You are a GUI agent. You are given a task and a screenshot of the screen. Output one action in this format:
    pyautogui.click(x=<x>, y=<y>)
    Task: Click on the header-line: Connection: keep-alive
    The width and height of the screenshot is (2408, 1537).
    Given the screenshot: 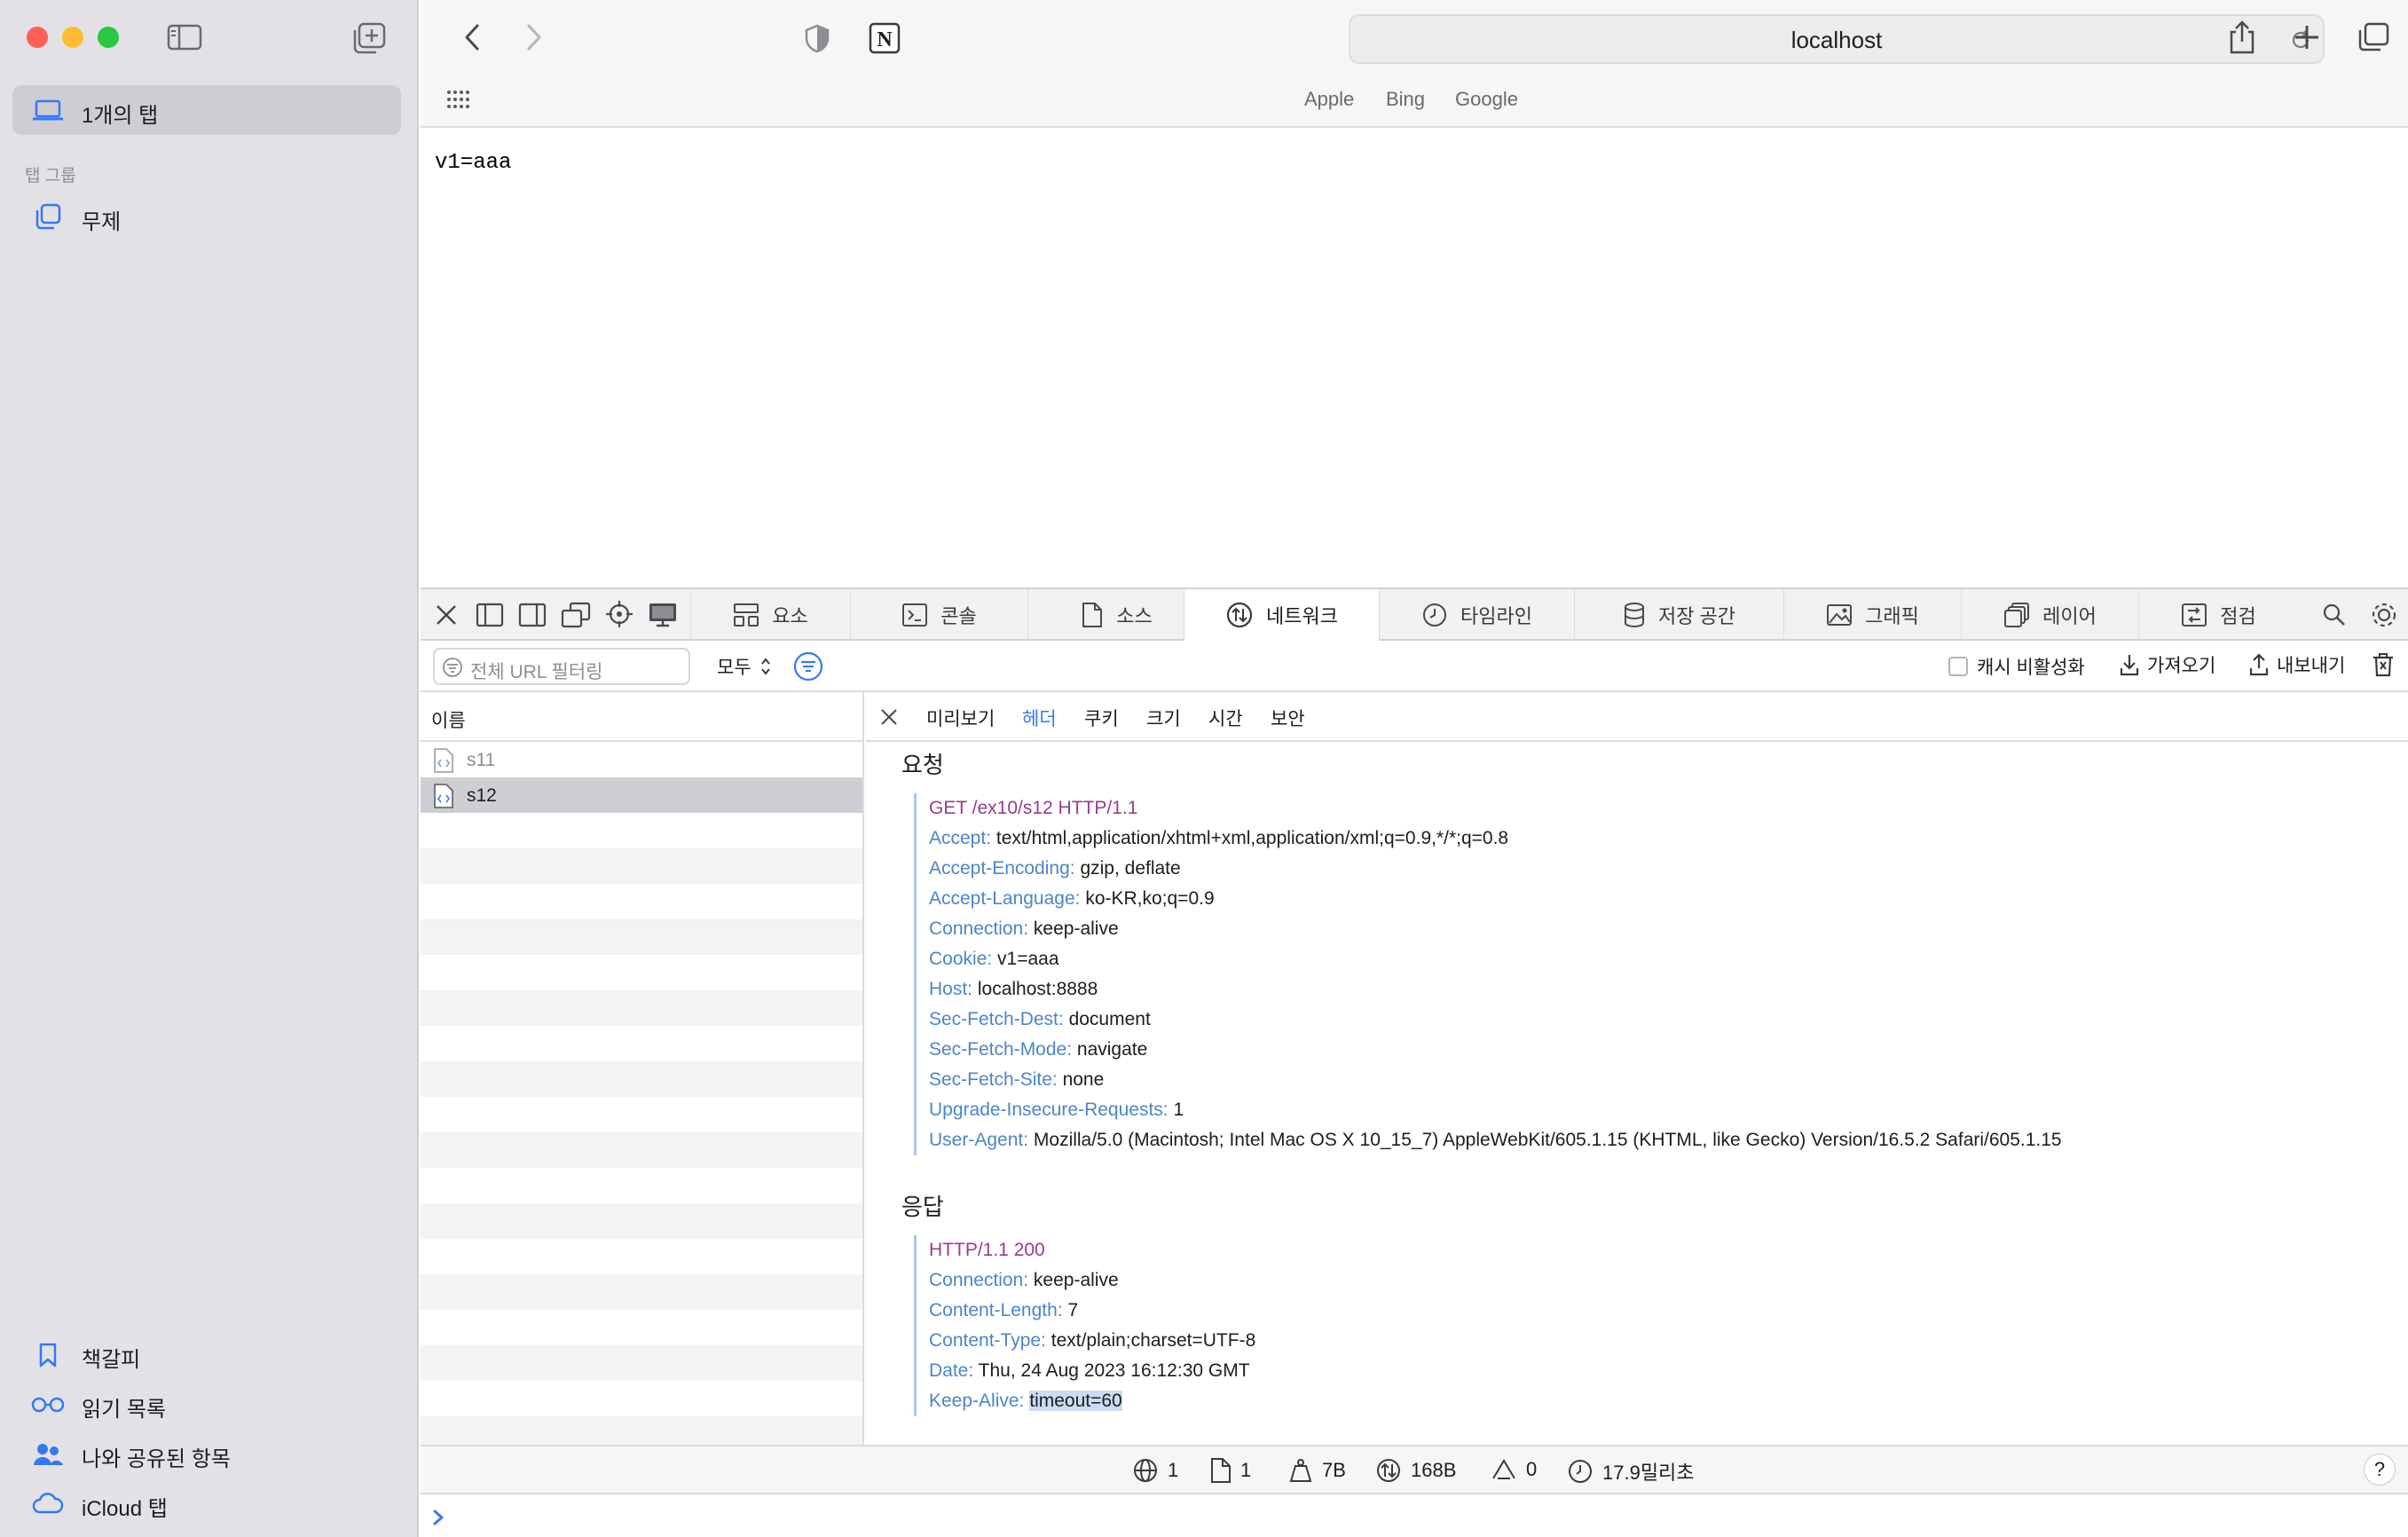 What is the action you would take?
    pyautogui.click(x=1092, y=1281)
    